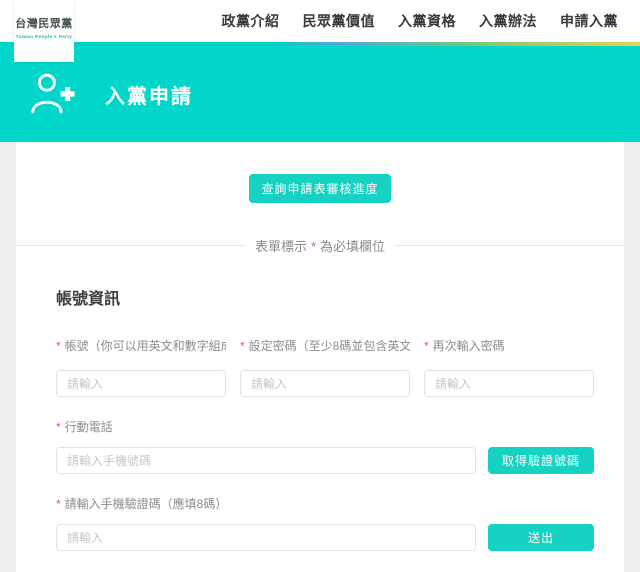  I want to click on person-plus-icon, so click(53, 93).